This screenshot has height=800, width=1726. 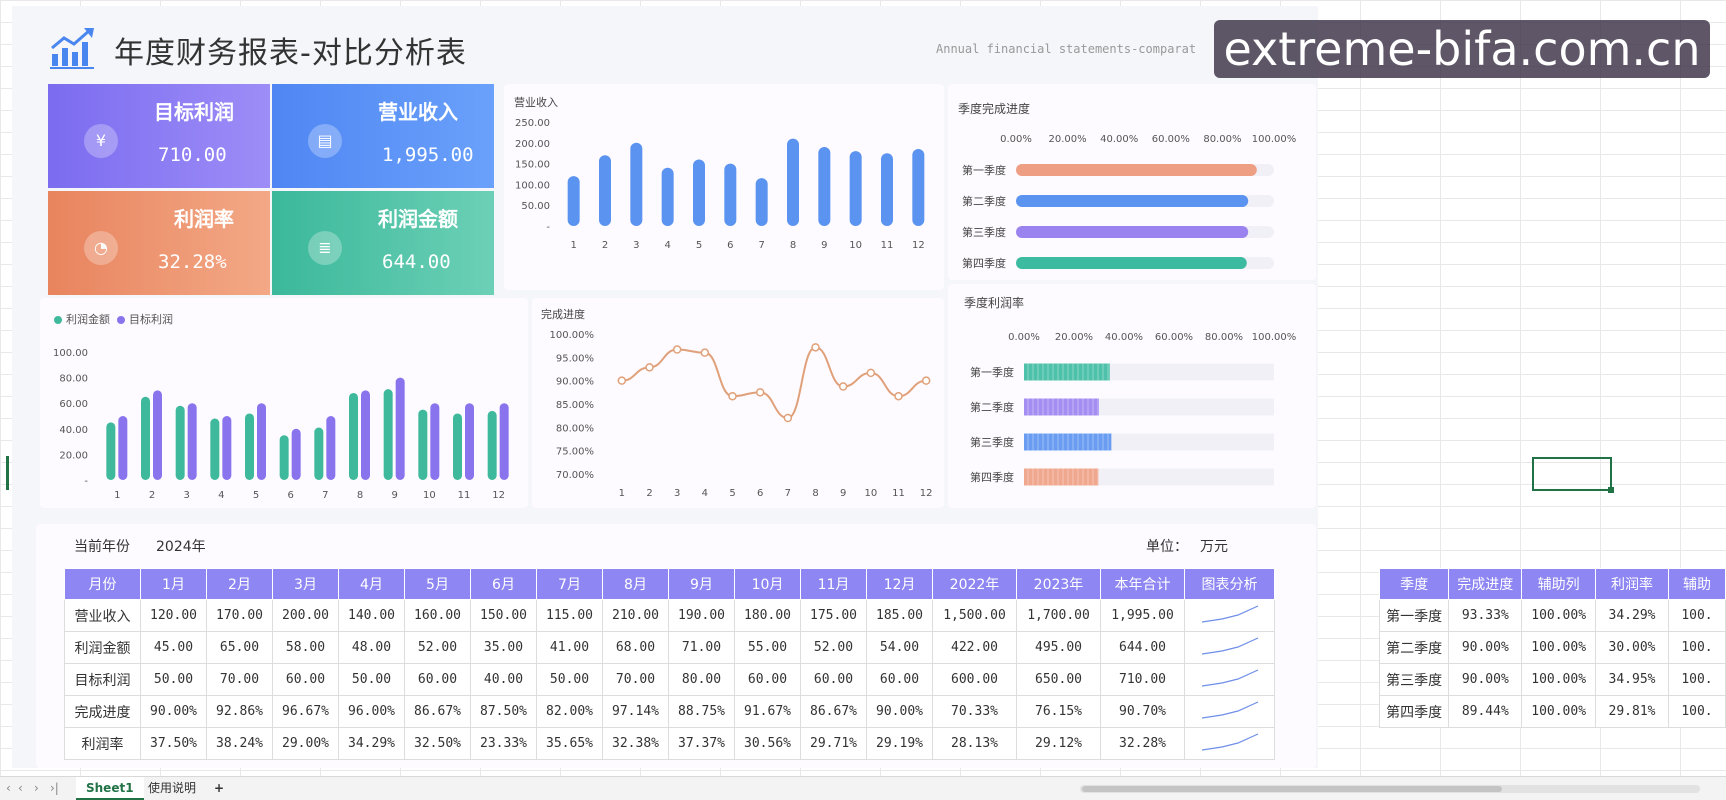 What do you see at coordinates (102, 615) in the screenshot?
I see `row-label: 营业收入` at bounding box center [102, 615].